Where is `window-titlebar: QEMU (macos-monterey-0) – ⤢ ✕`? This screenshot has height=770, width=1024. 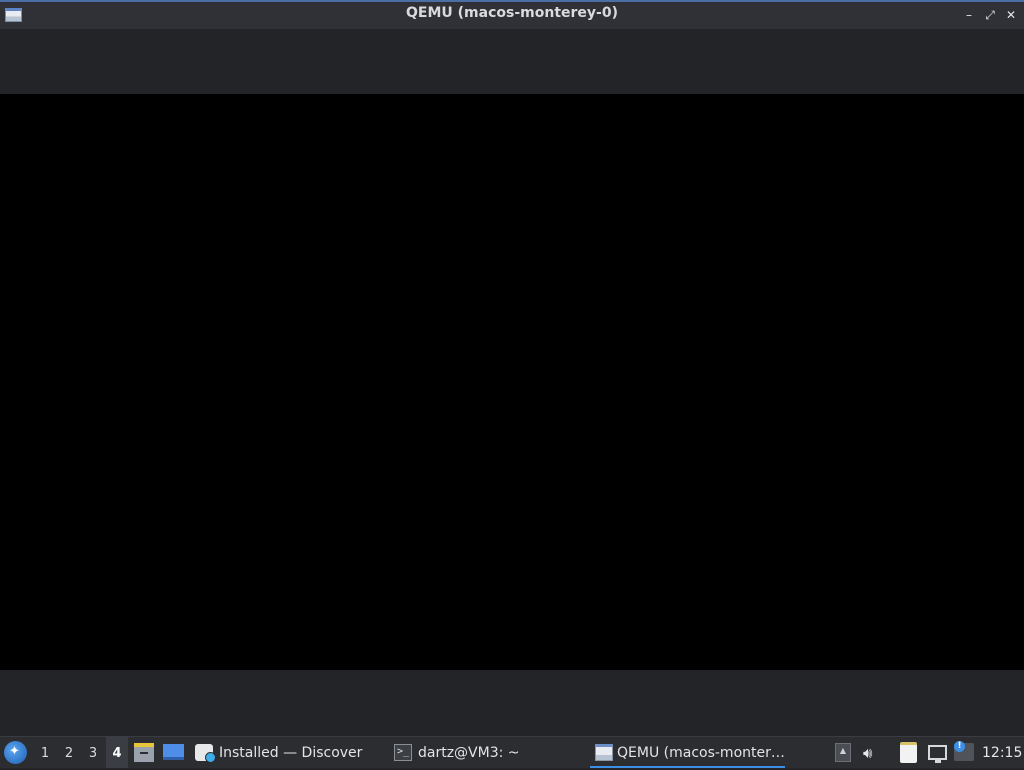 window-titlebar: QEMU (macos-monterey-0) – ⤢ ✕ is located at coordinates (512, 14).